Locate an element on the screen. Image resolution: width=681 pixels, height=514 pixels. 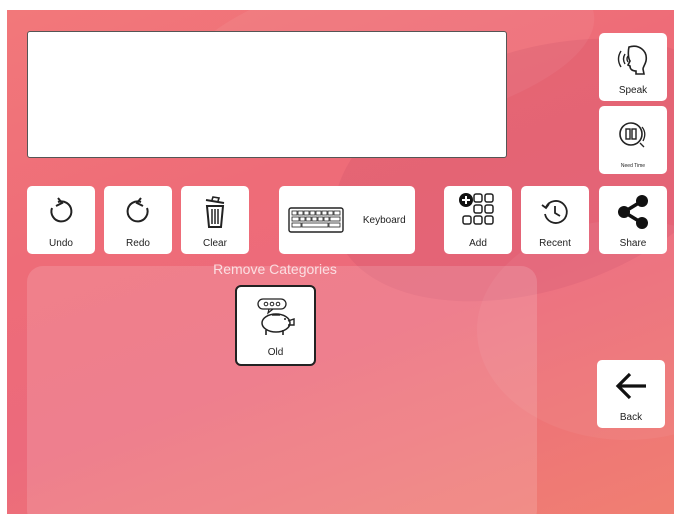
piggy-bank-speech-icon is located at coordinates (275, 316).